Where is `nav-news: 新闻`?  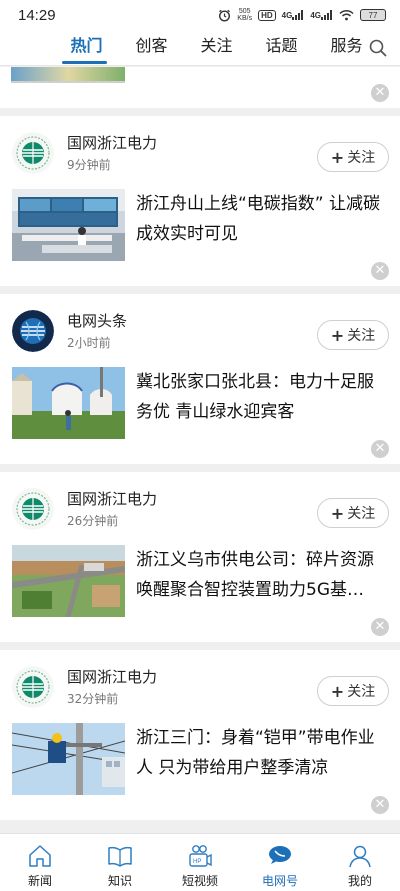 nav-news: 新闻 is located at coordinates (40, 862).